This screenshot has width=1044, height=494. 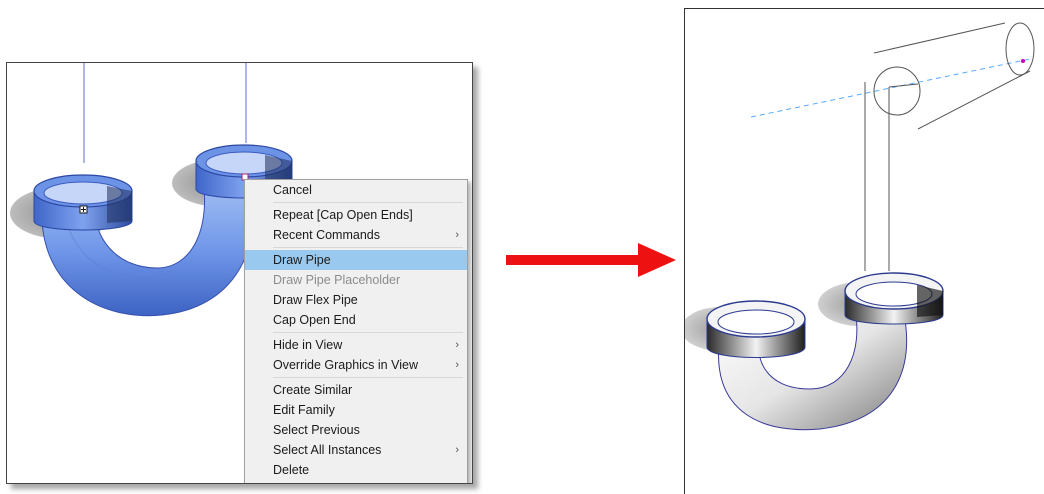 I want to click on menu-item-cap-open-end: Cap Open End, so click(x=356, y=320).